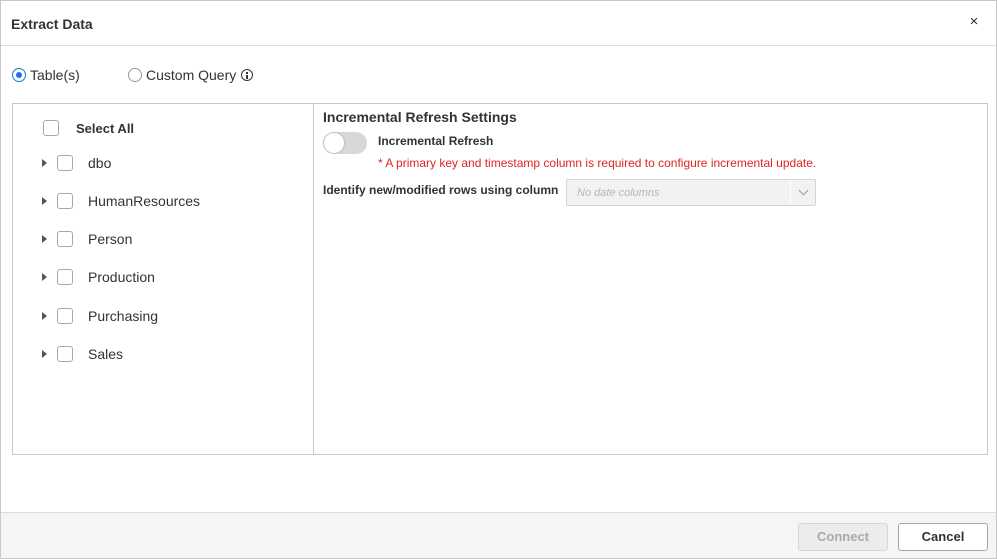 This screenshot has width=997, height=559. I want to click on tables-radio-option: Table(s), so click(46, 75).